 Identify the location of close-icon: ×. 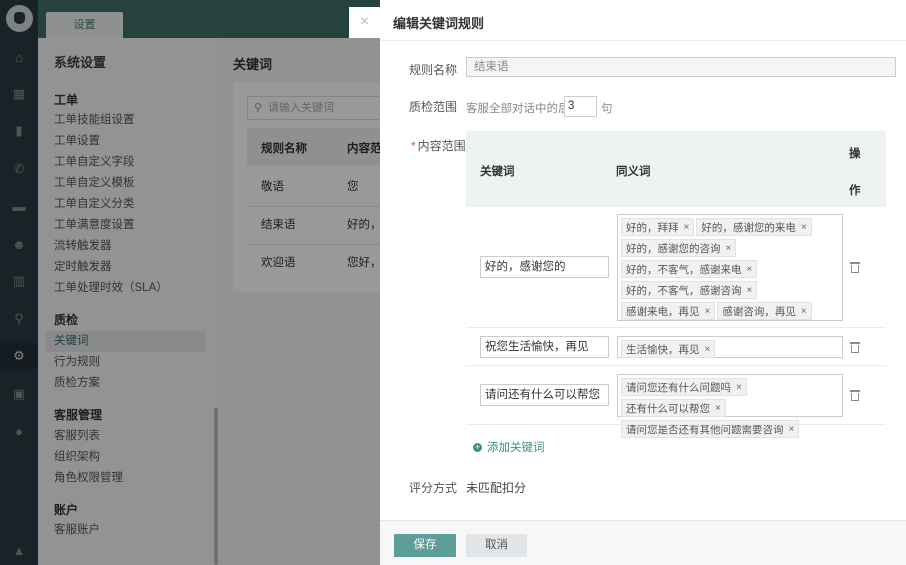
(364, 22).